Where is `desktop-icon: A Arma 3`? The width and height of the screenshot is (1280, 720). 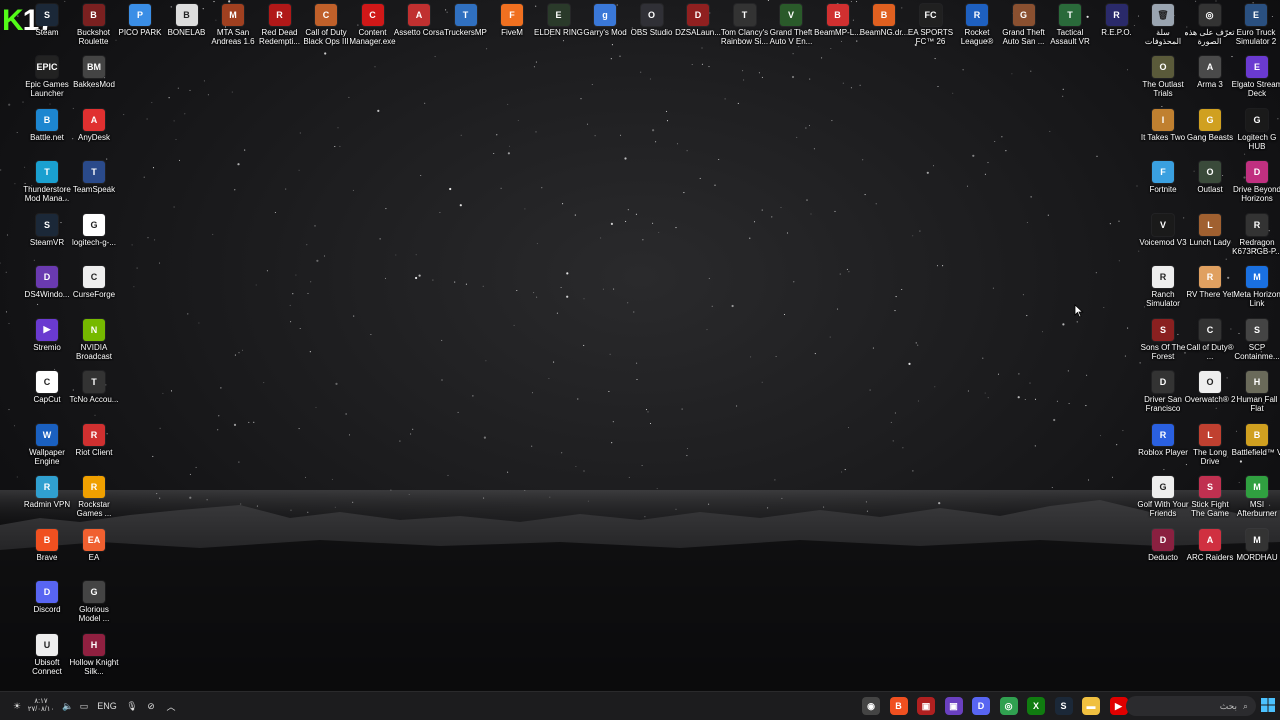 desktop-icon: A Arma 3 is located at coordinates (1210, 80).